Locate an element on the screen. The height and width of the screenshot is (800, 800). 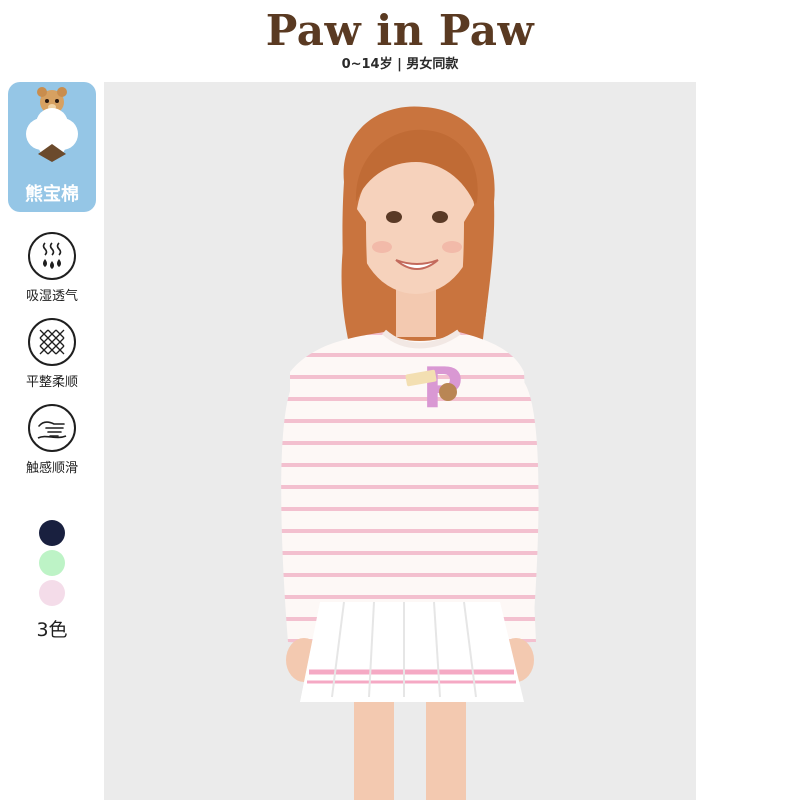
moisture-wicking-icon is located at coordinates (52, 256).